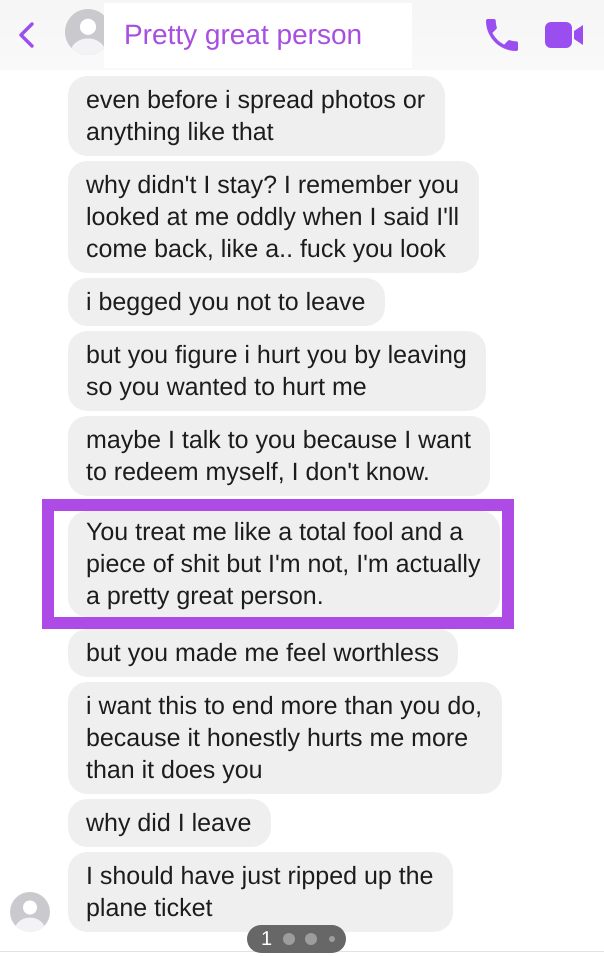 Image resolution: width=604 pixels, height=956 pixels. I want to click on message-bubble: i begged you not to leave, so click(226, 302).